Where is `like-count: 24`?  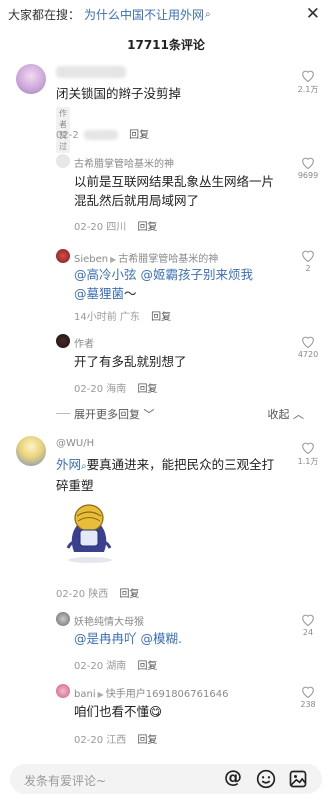
like-count: 24 is located at coordinates (308, 632).